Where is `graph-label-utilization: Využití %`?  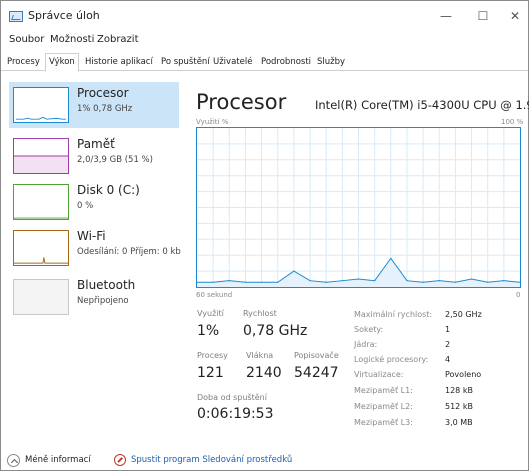 graph-label-utilization: Využití % is located at coordinates (212, 122).